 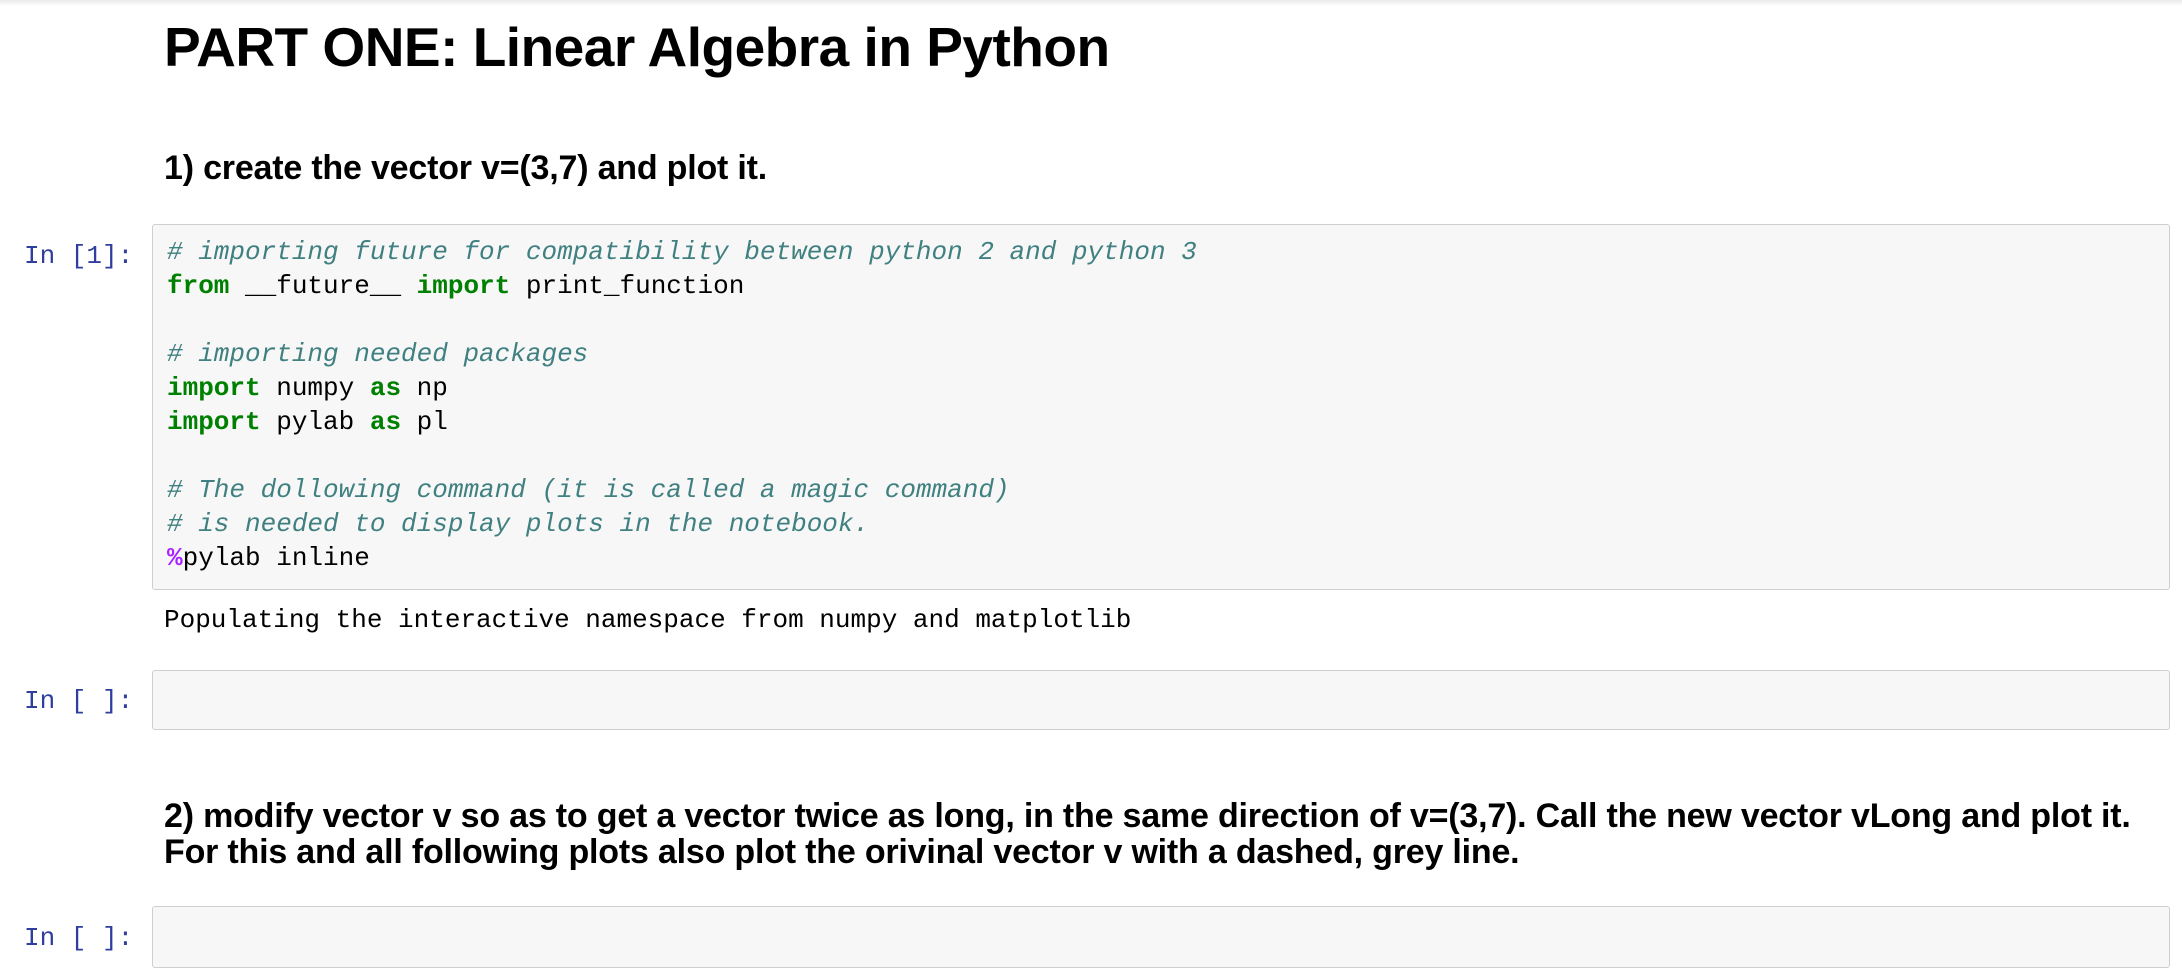 What do you see at coordinates (378, 354) in the screenshot?
I see `code-comment: # importing needed packages` at bounding box center [378, 354].